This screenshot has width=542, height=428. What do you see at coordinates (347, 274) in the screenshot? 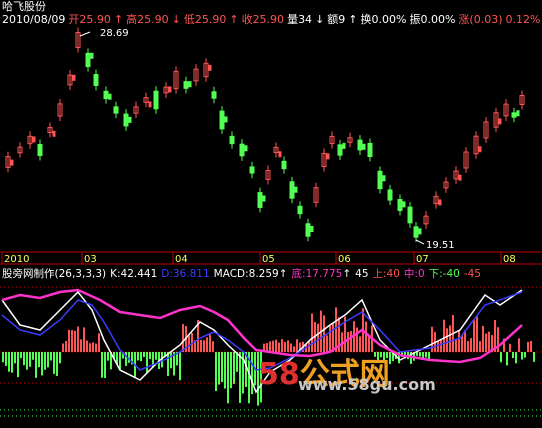
I see `up-arrow-icon: ↑` at bounding box center [347, 274].